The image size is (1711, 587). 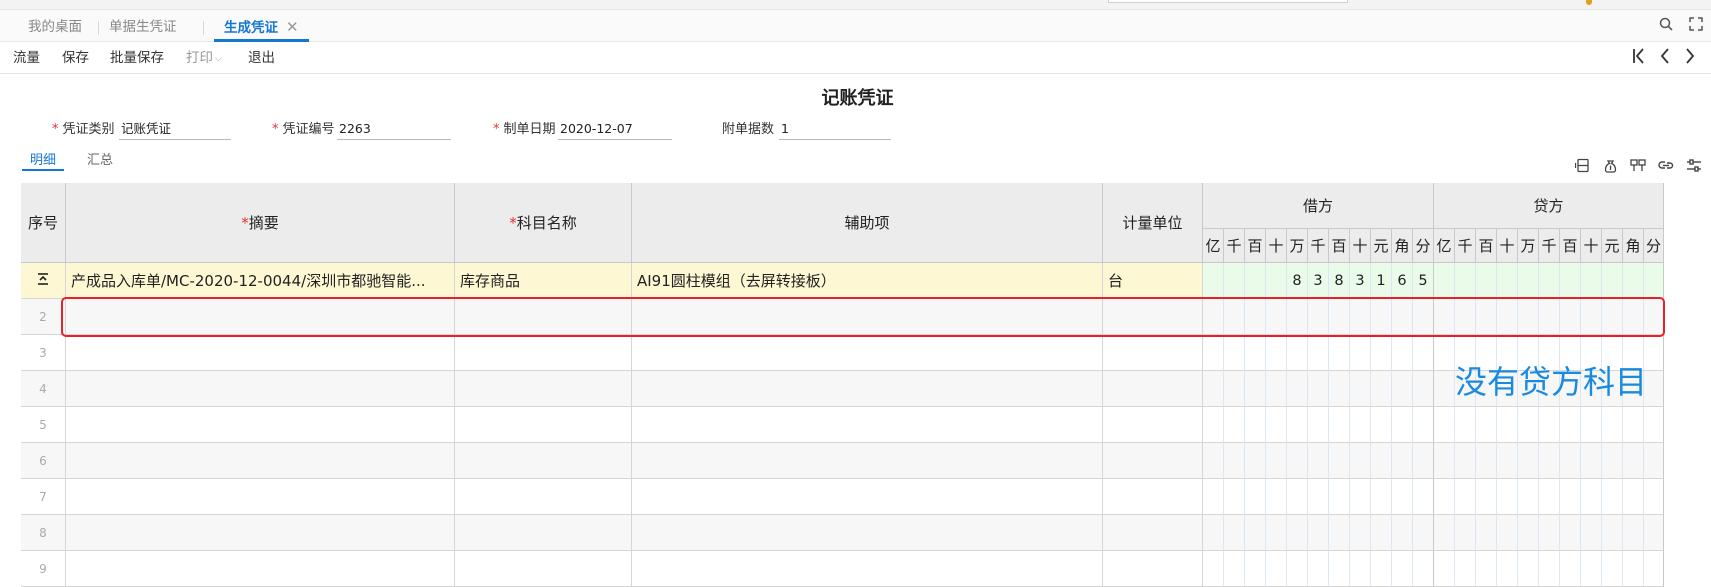 I want to click on exit-button: 退出, so click(x=261, y=58).